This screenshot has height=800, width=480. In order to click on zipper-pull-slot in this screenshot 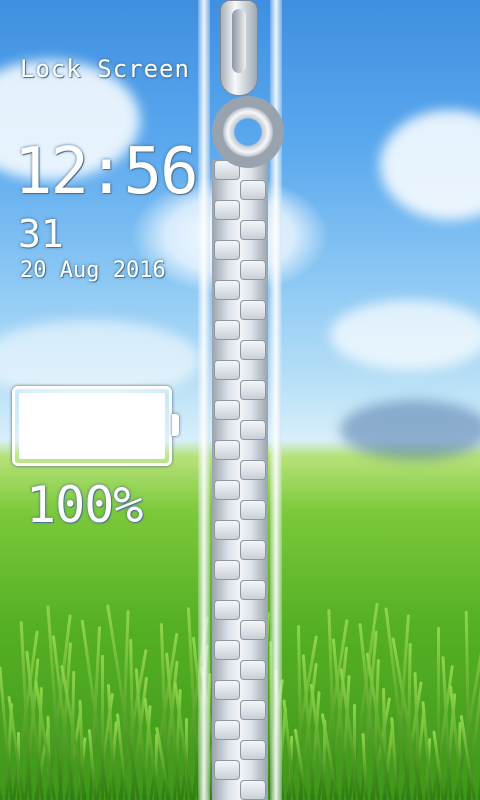, I will do `click(239, 41)`.